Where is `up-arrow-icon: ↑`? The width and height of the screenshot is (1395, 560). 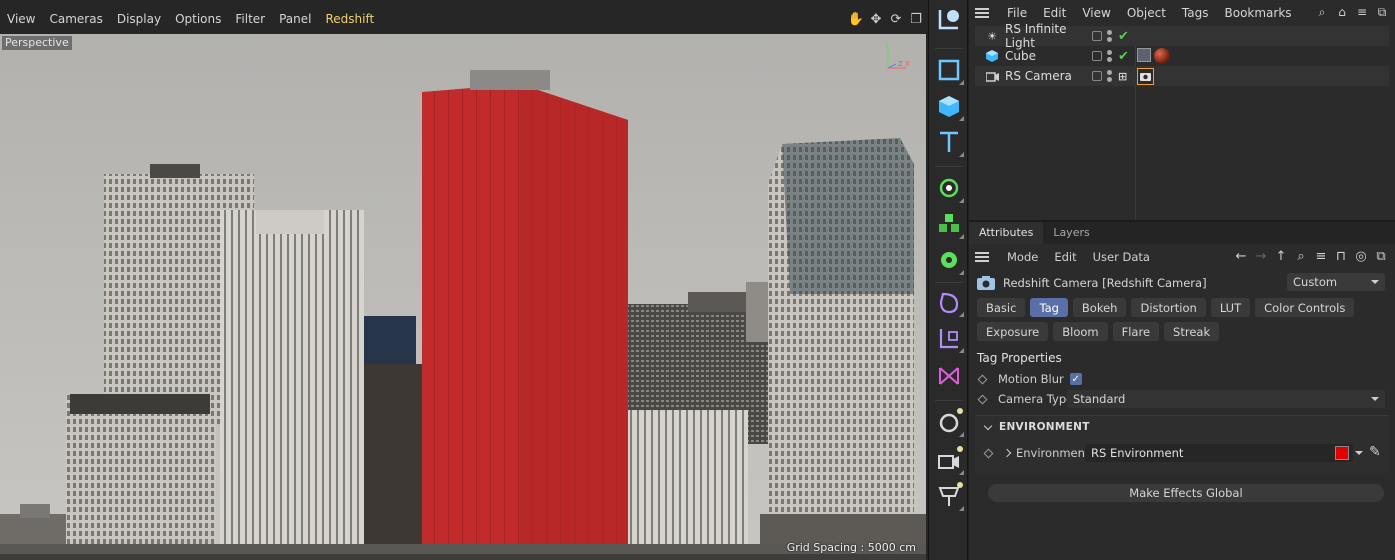 up-arrow-icon: ↑ is located at coordinates (1281, 256).